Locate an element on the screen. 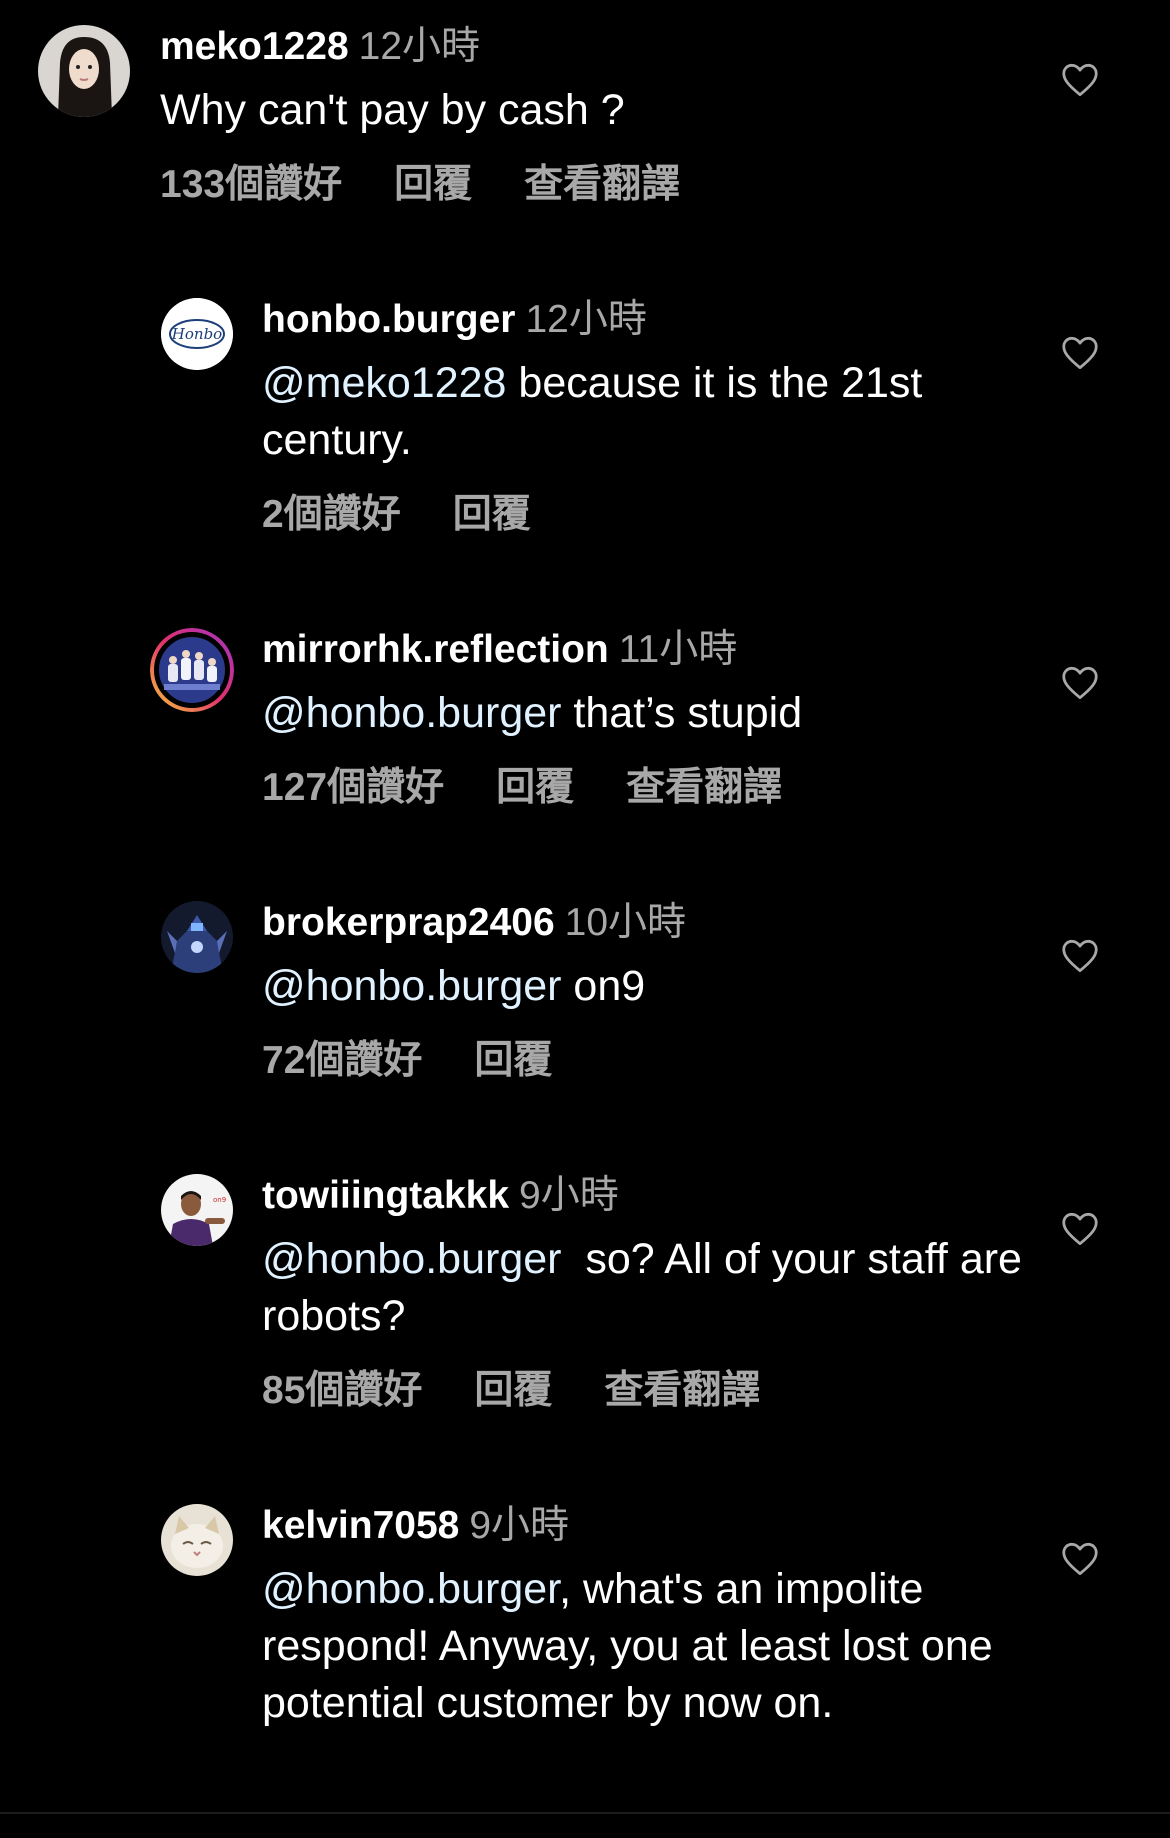  comment-username: meko1228 is located at coordinates (254, 46).